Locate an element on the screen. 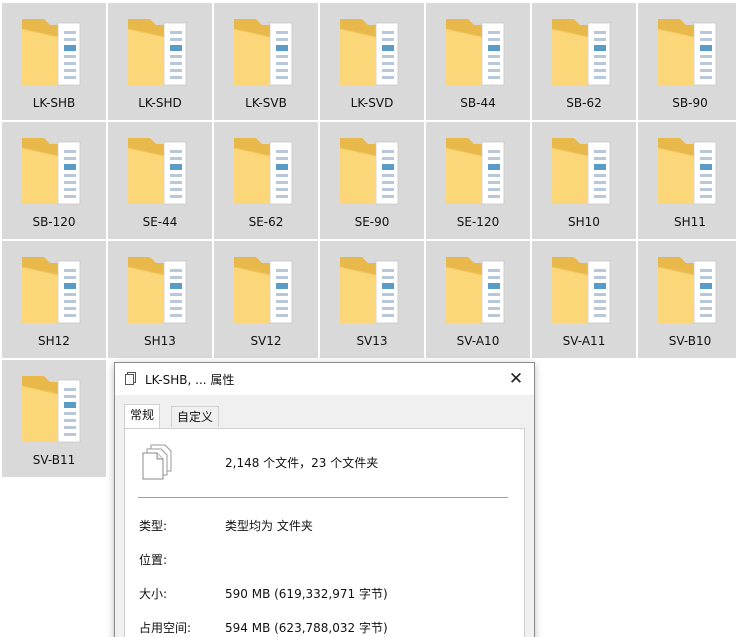 The height and width of the screenshot is (637, 736). folder-tile: SB-120 is located at coordinates (54, 180).